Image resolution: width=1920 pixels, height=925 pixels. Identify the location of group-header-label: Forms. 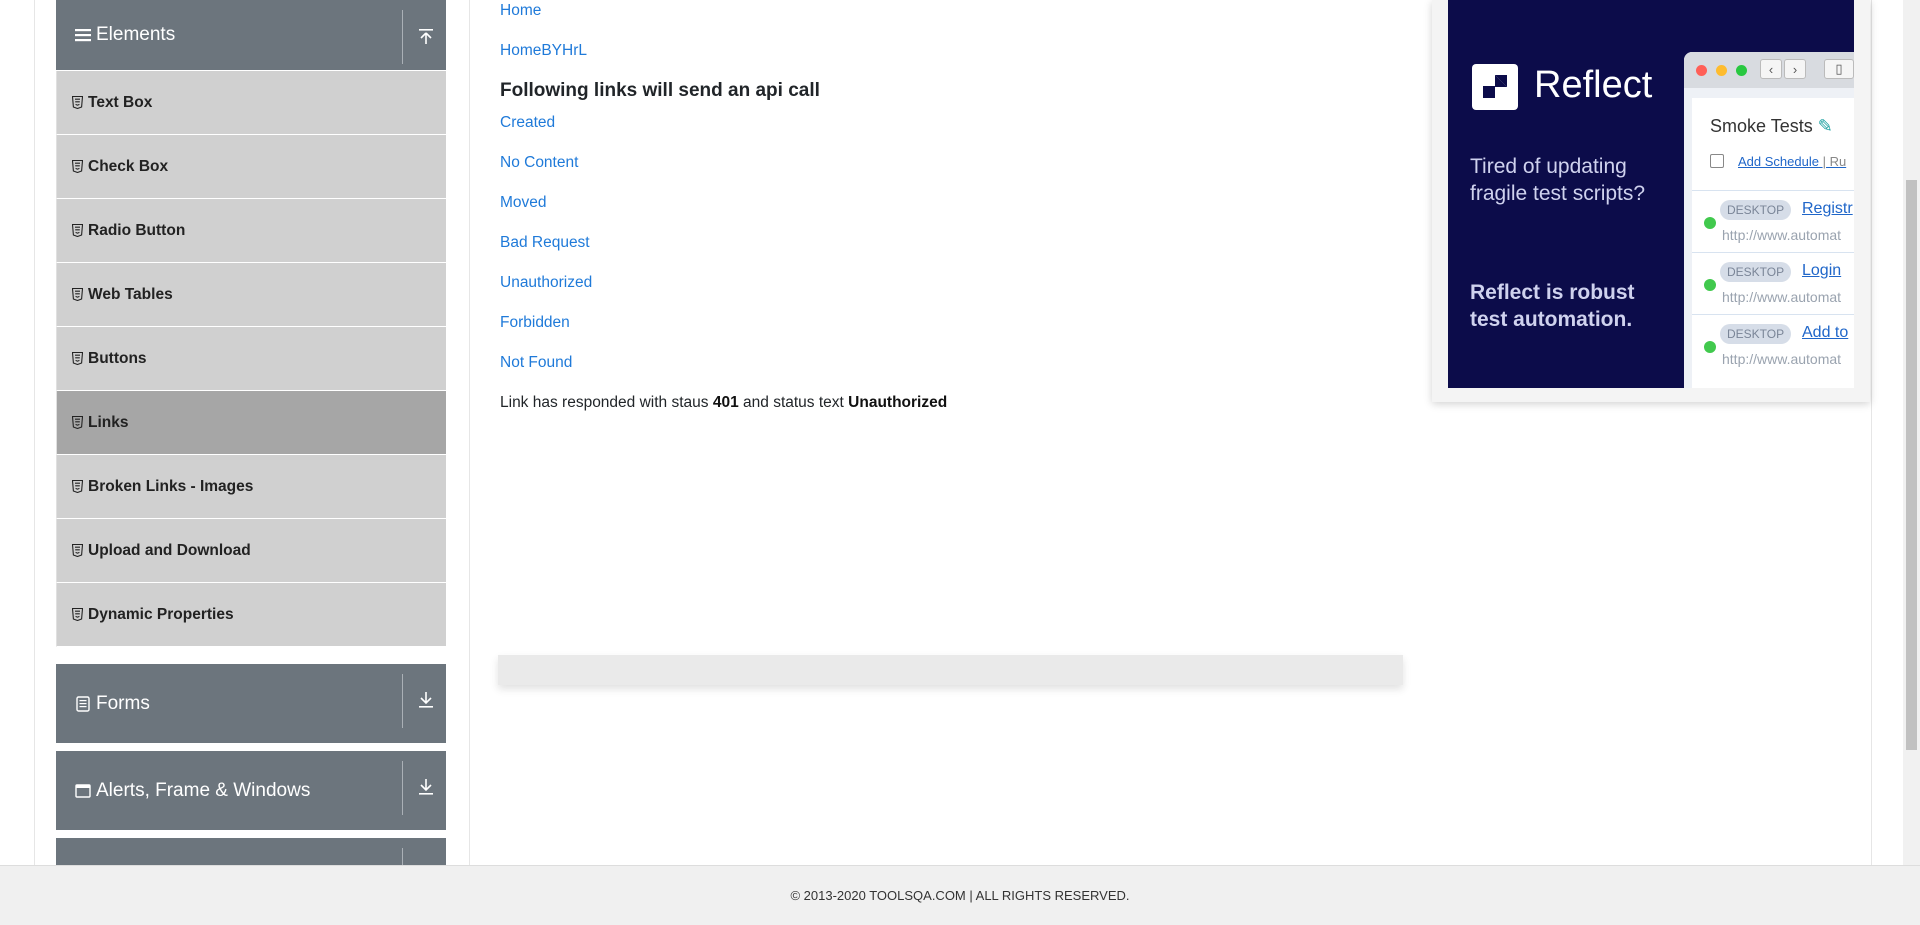
(123, 703).